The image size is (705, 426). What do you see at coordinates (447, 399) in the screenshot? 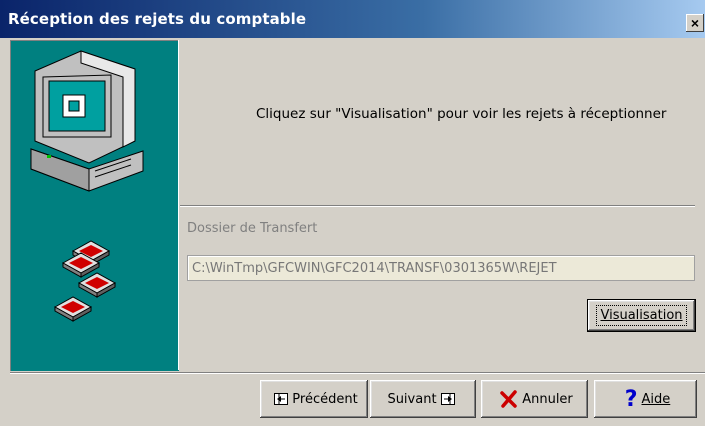
I see `arrow-right-icon` at bounding box center [447, 399].